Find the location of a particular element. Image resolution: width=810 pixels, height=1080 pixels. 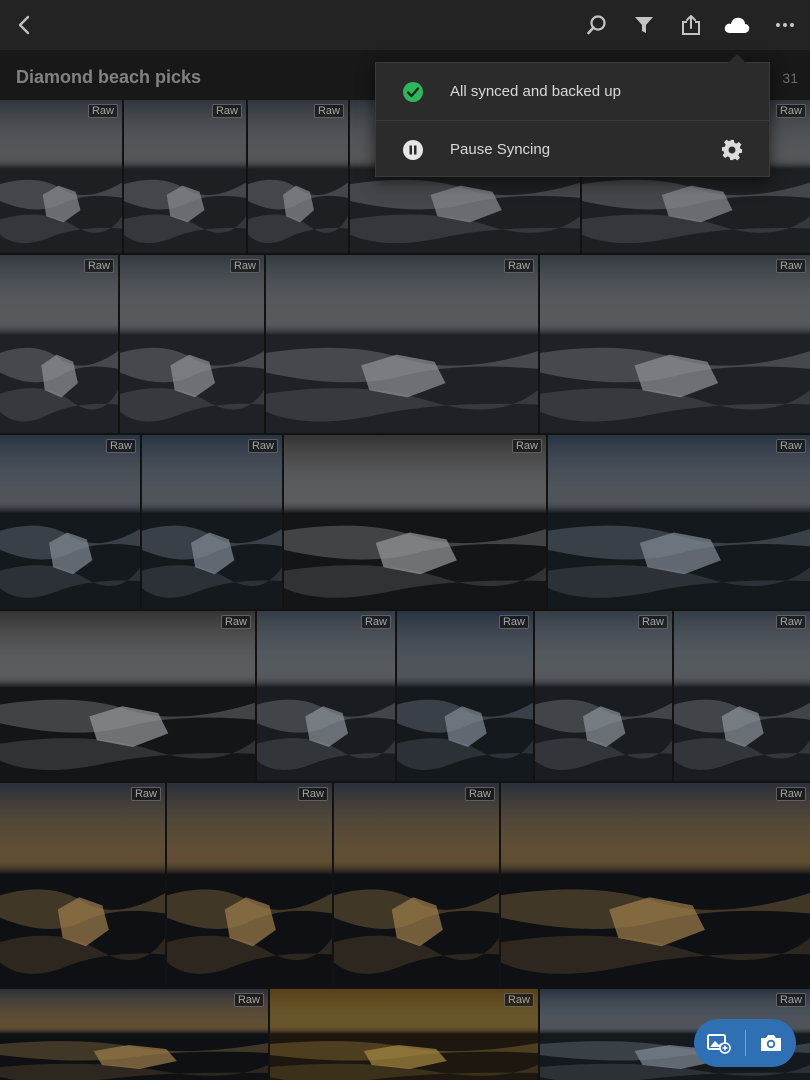

sync-status-row: All synced and backed up is located at coordinates (572, 91).